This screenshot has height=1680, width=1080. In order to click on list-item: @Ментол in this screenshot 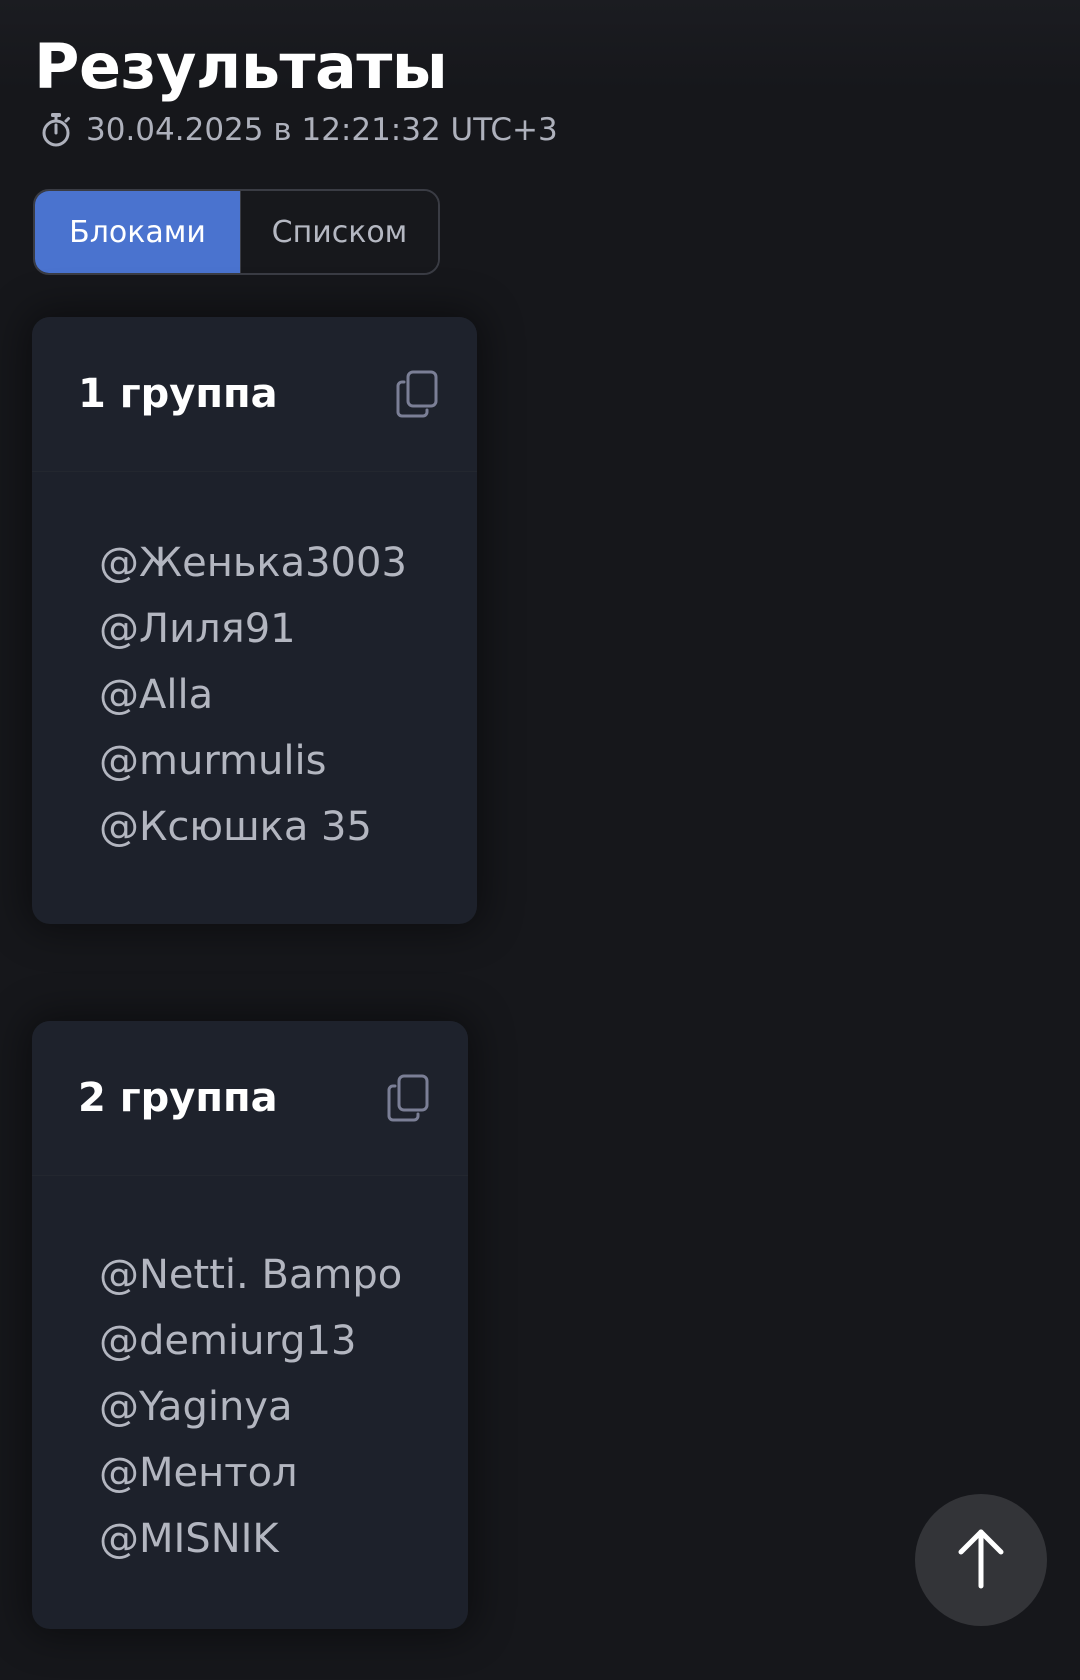, I will do `click(198, 1473)`.